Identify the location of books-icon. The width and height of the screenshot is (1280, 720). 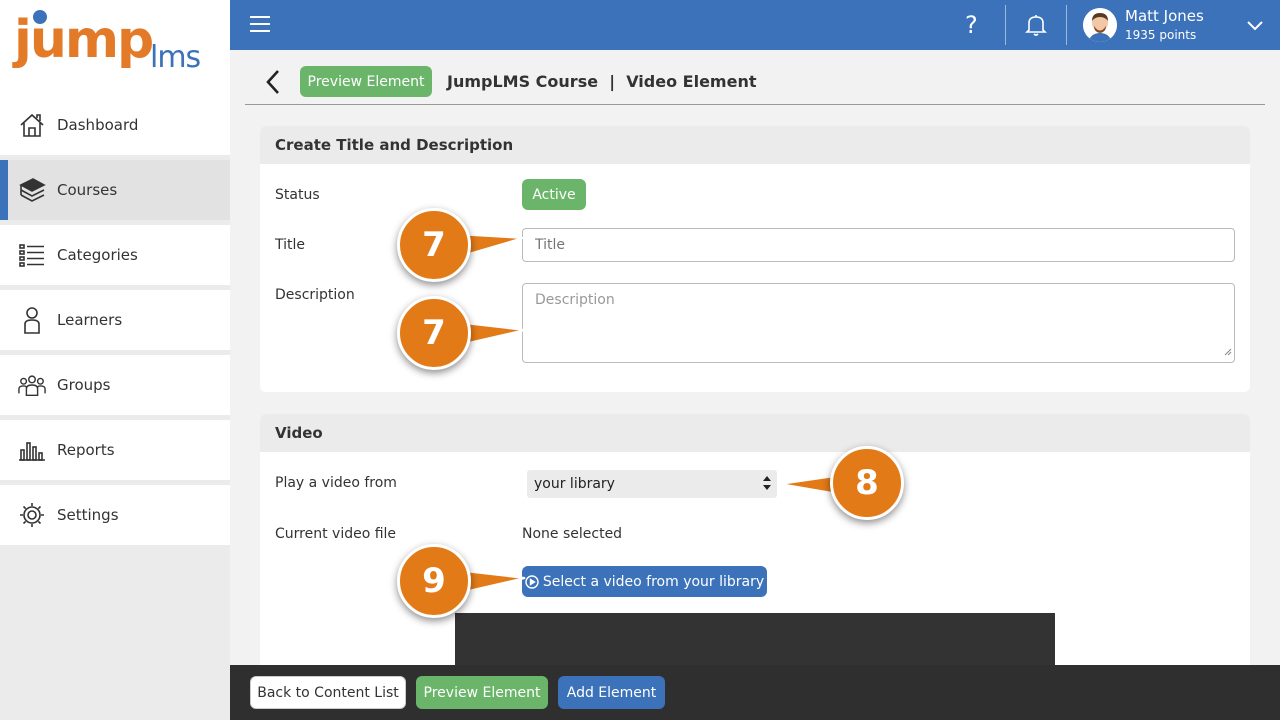
(32, 190).